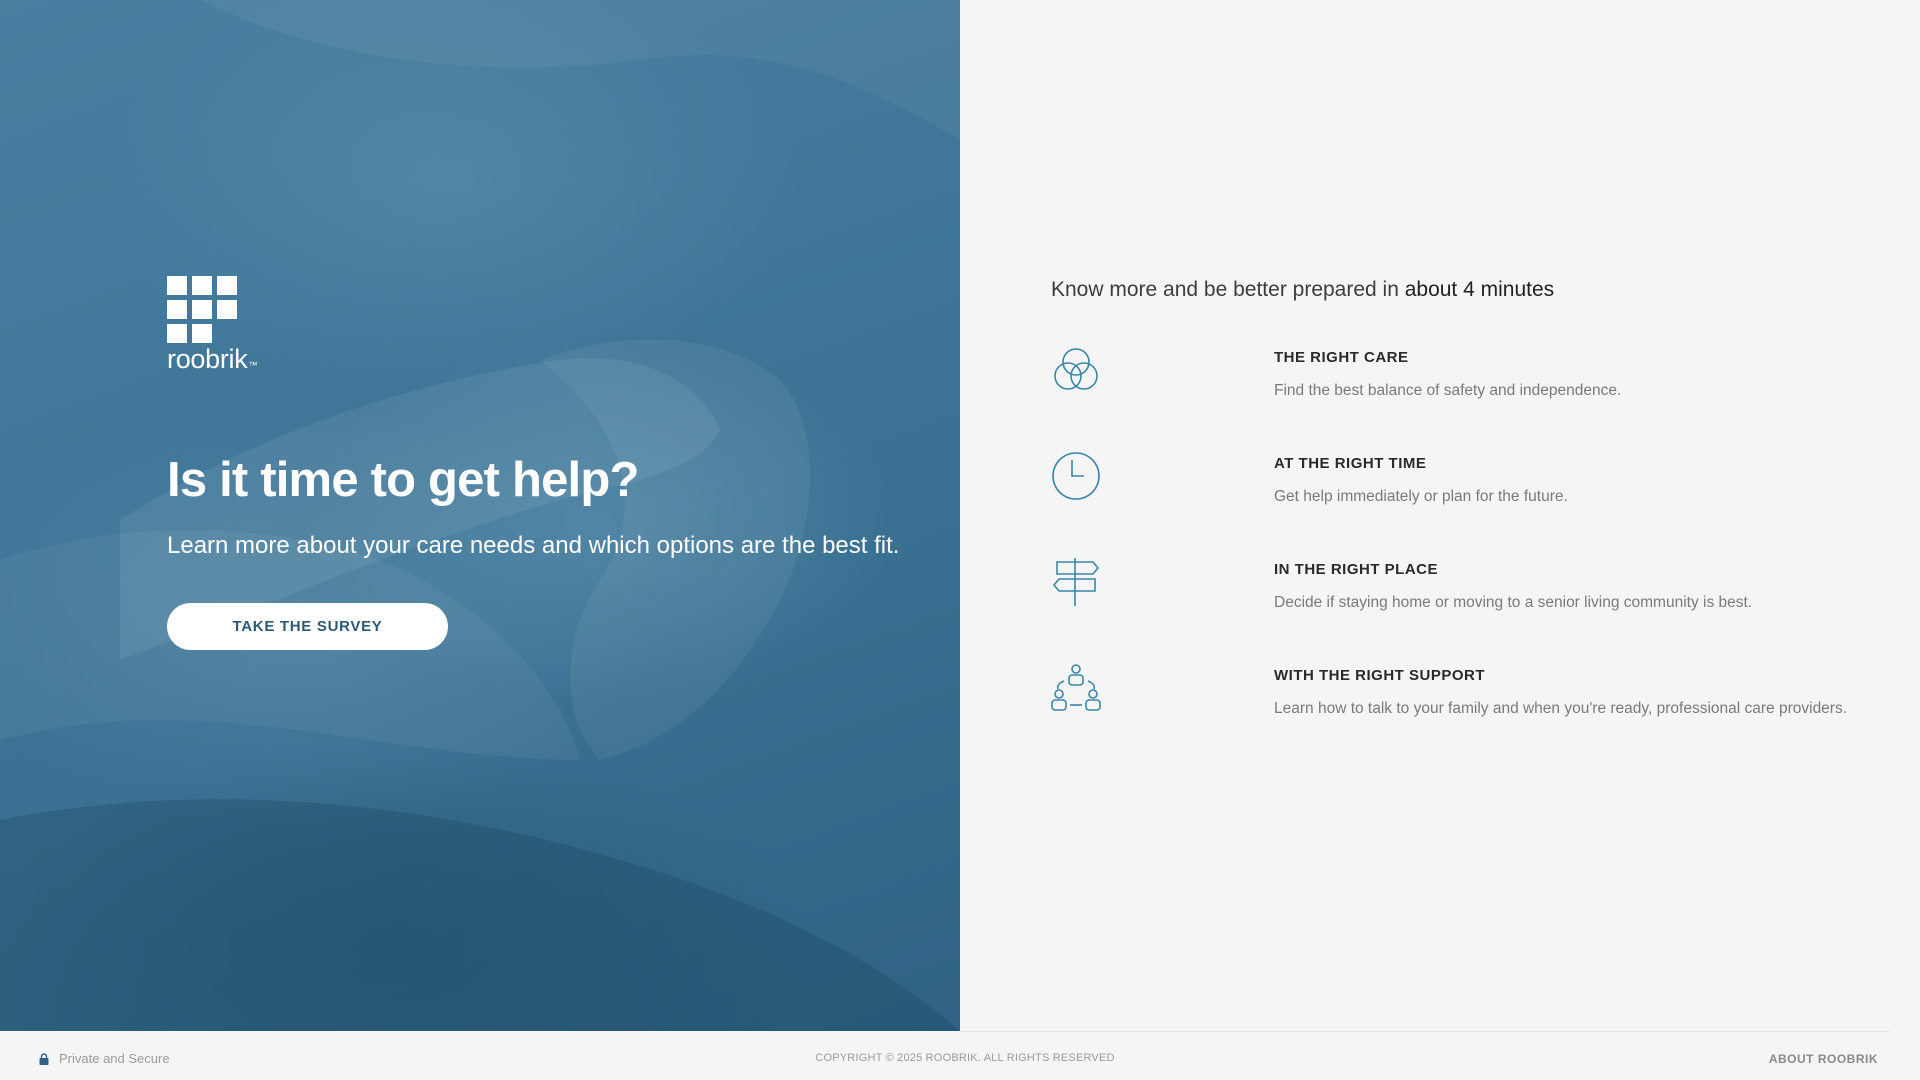 Image resolution: width=1920 pixels, height=1080 pixels. I want to click on hero-title: Is it time to get help?, so click(403, 480).